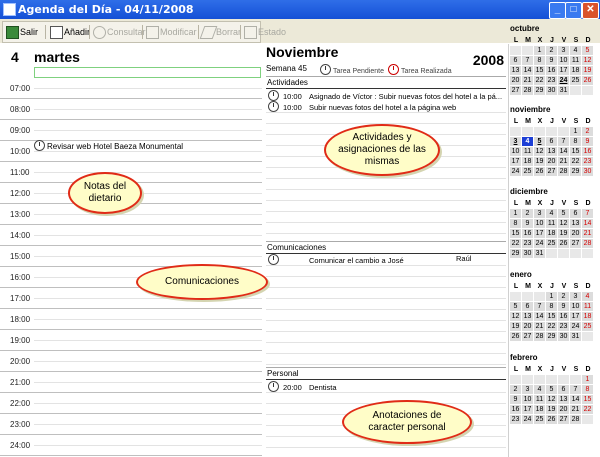 Image resolution: width=600 pixels, height=457 pixels. Describe the element at coordinates (69, 32) in the screenshot. I see `anadir-button: Añadir` at that location.